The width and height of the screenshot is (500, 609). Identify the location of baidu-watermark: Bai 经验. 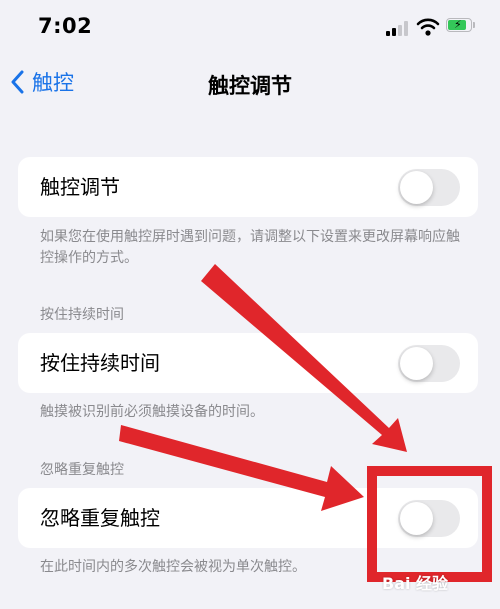
(415, 583).